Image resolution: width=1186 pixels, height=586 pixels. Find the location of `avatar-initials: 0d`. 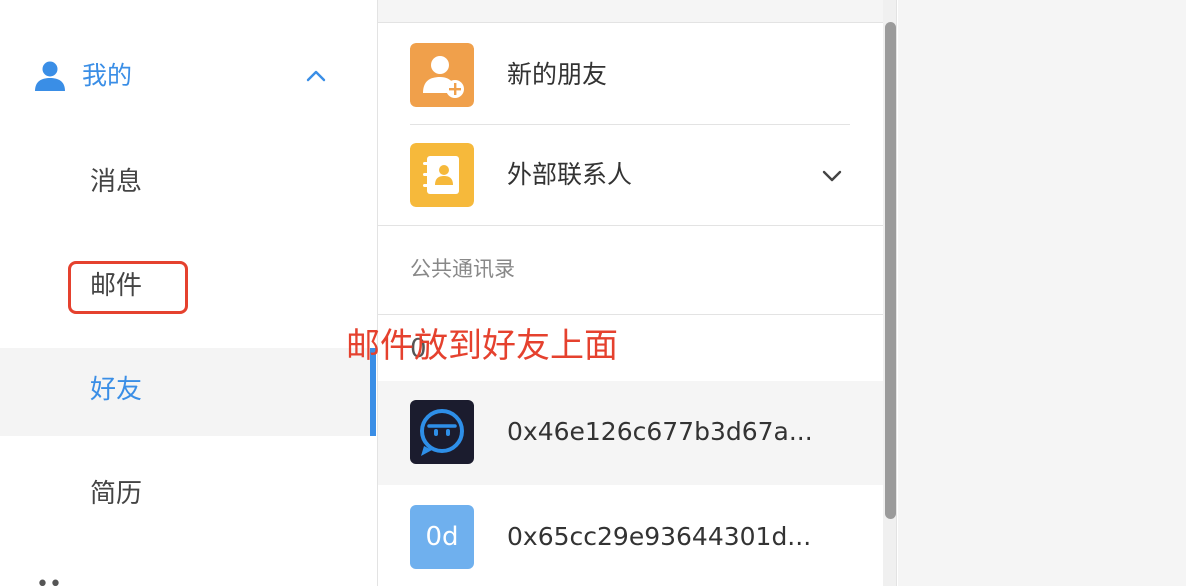

avatar-initials: 0d is located at coordinates (442, 537).